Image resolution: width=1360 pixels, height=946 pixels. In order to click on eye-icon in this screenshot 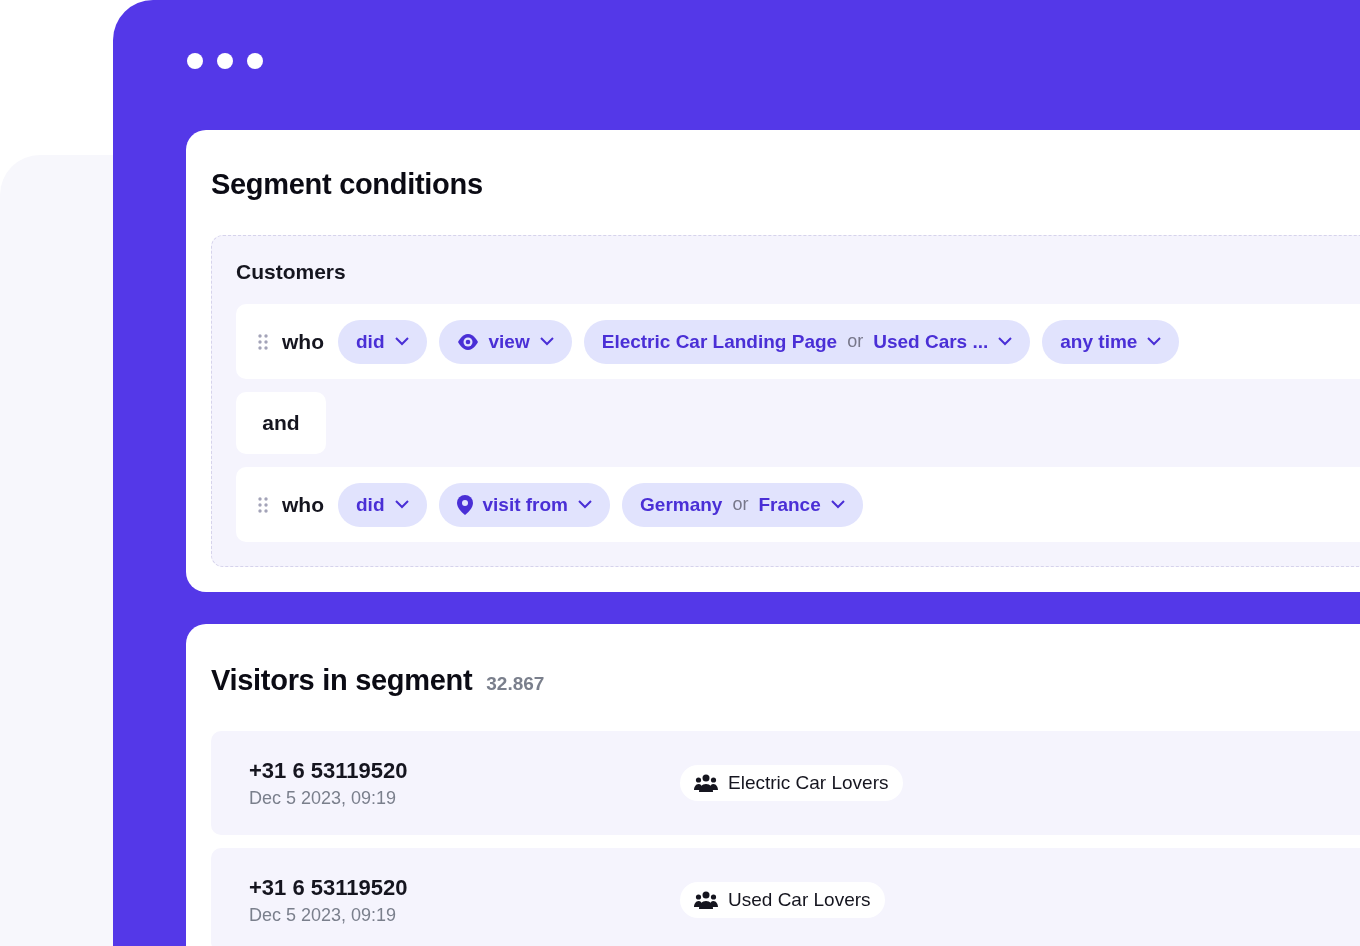, I will do `click(467, 341)`.